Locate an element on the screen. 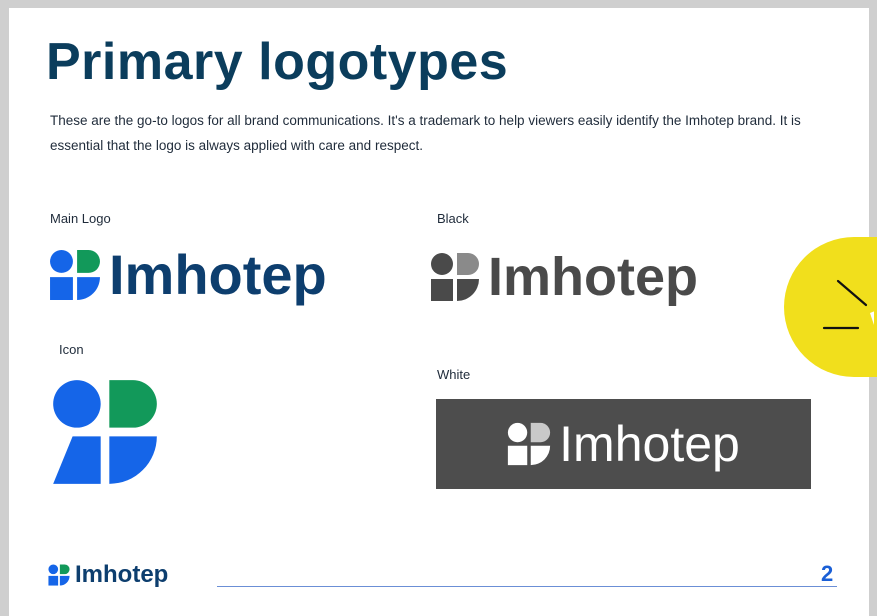  page-title: Primary logotypes is located at coordinates (277, 62).